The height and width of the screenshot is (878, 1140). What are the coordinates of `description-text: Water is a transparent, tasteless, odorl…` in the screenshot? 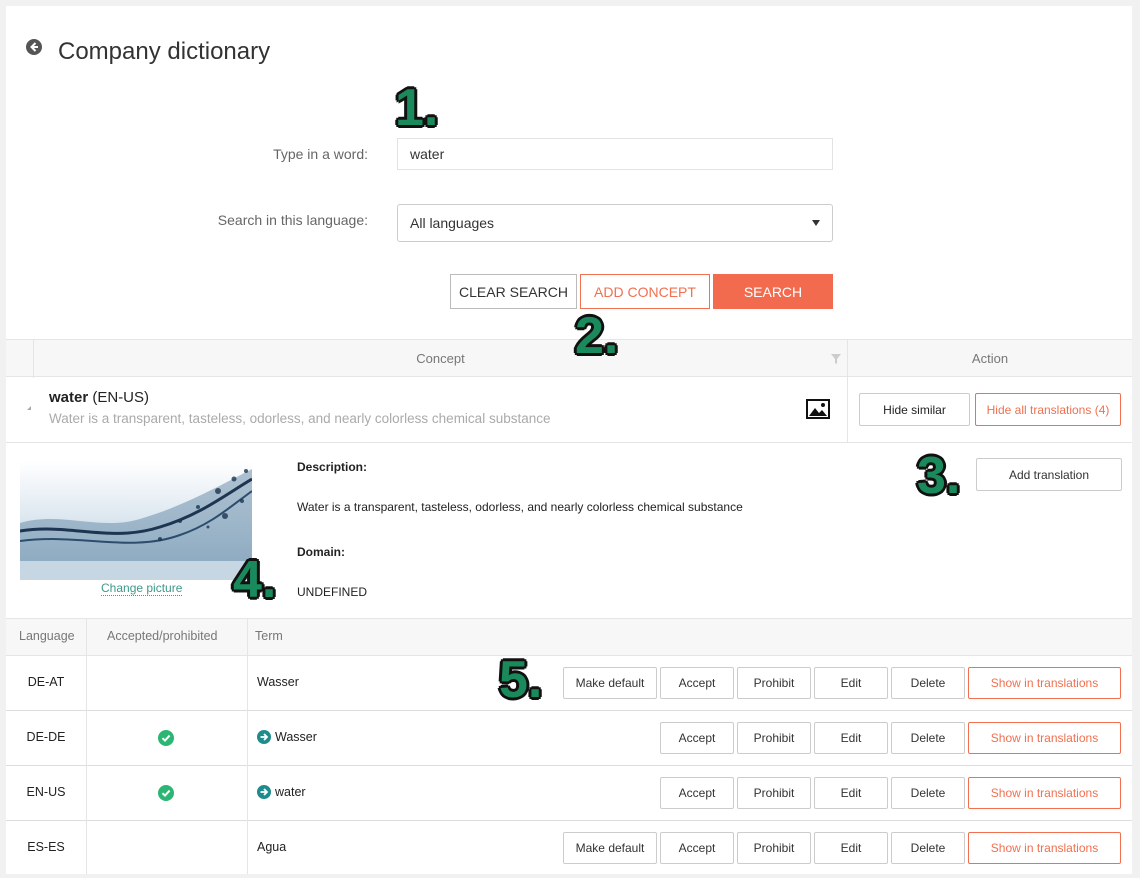 It's located at (520, 507).